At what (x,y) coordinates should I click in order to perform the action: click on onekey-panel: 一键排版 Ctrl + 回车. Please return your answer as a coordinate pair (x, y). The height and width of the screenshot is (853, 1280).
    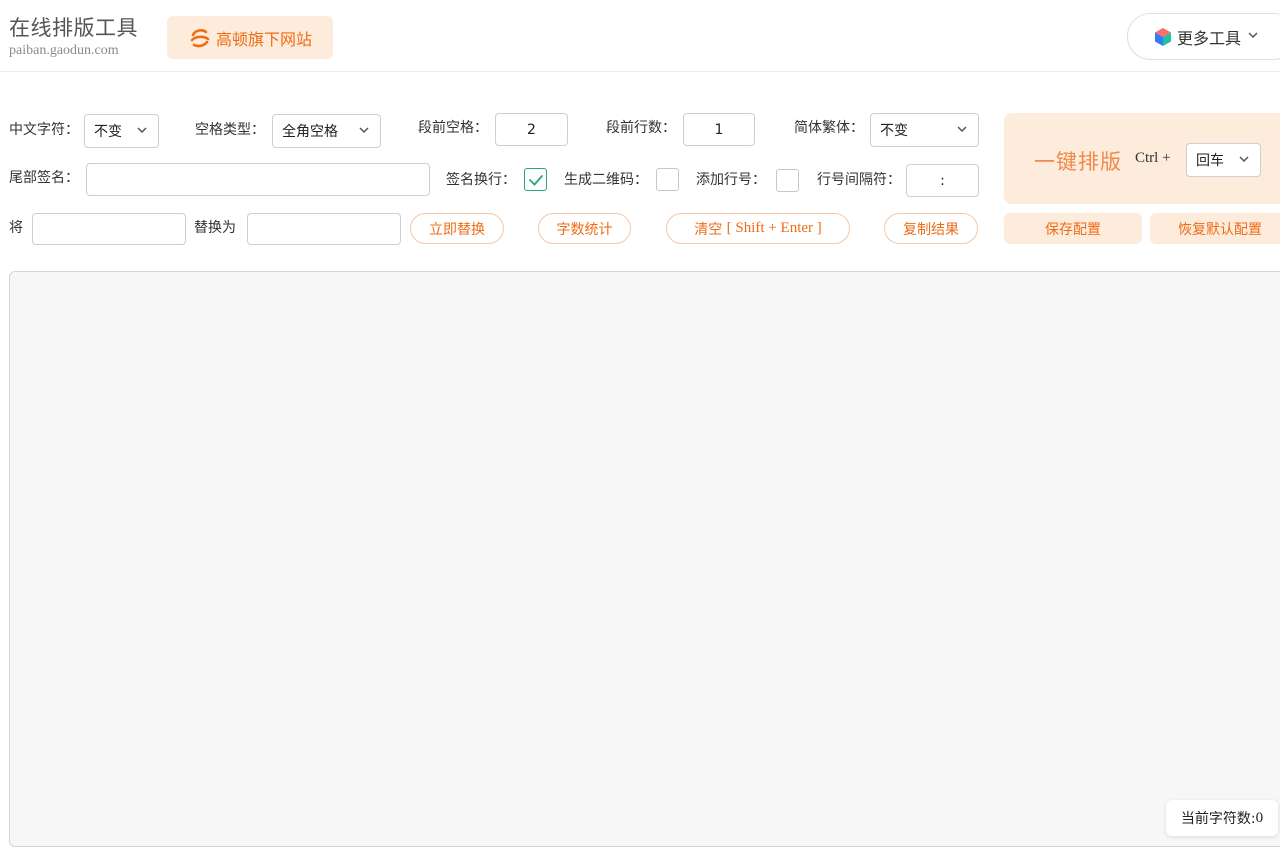
    Looking at the image, I should click on (1142, 158).